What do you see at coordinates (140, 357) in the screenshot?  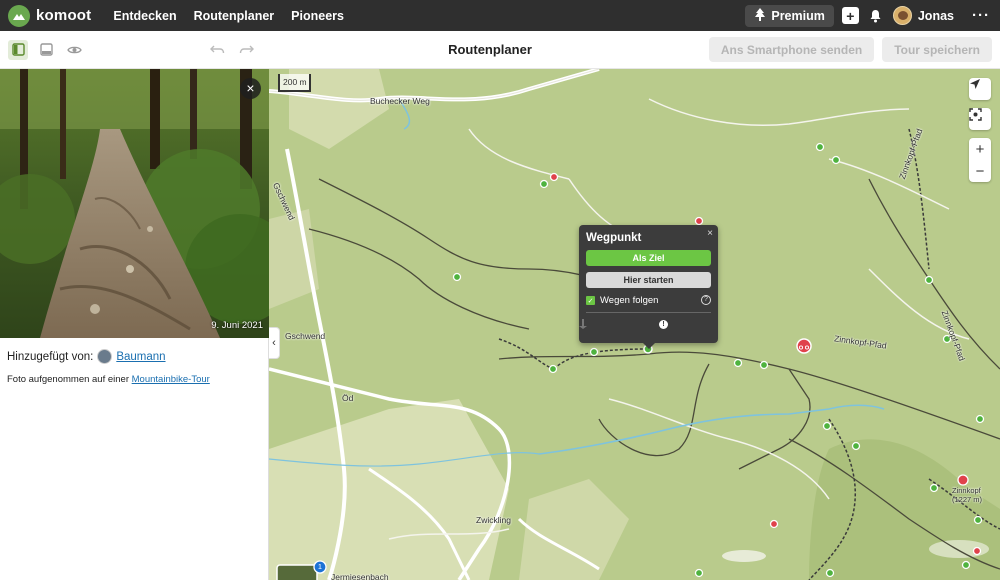 I see `contributor-link: Baumann` at bounding box center [140, 357].